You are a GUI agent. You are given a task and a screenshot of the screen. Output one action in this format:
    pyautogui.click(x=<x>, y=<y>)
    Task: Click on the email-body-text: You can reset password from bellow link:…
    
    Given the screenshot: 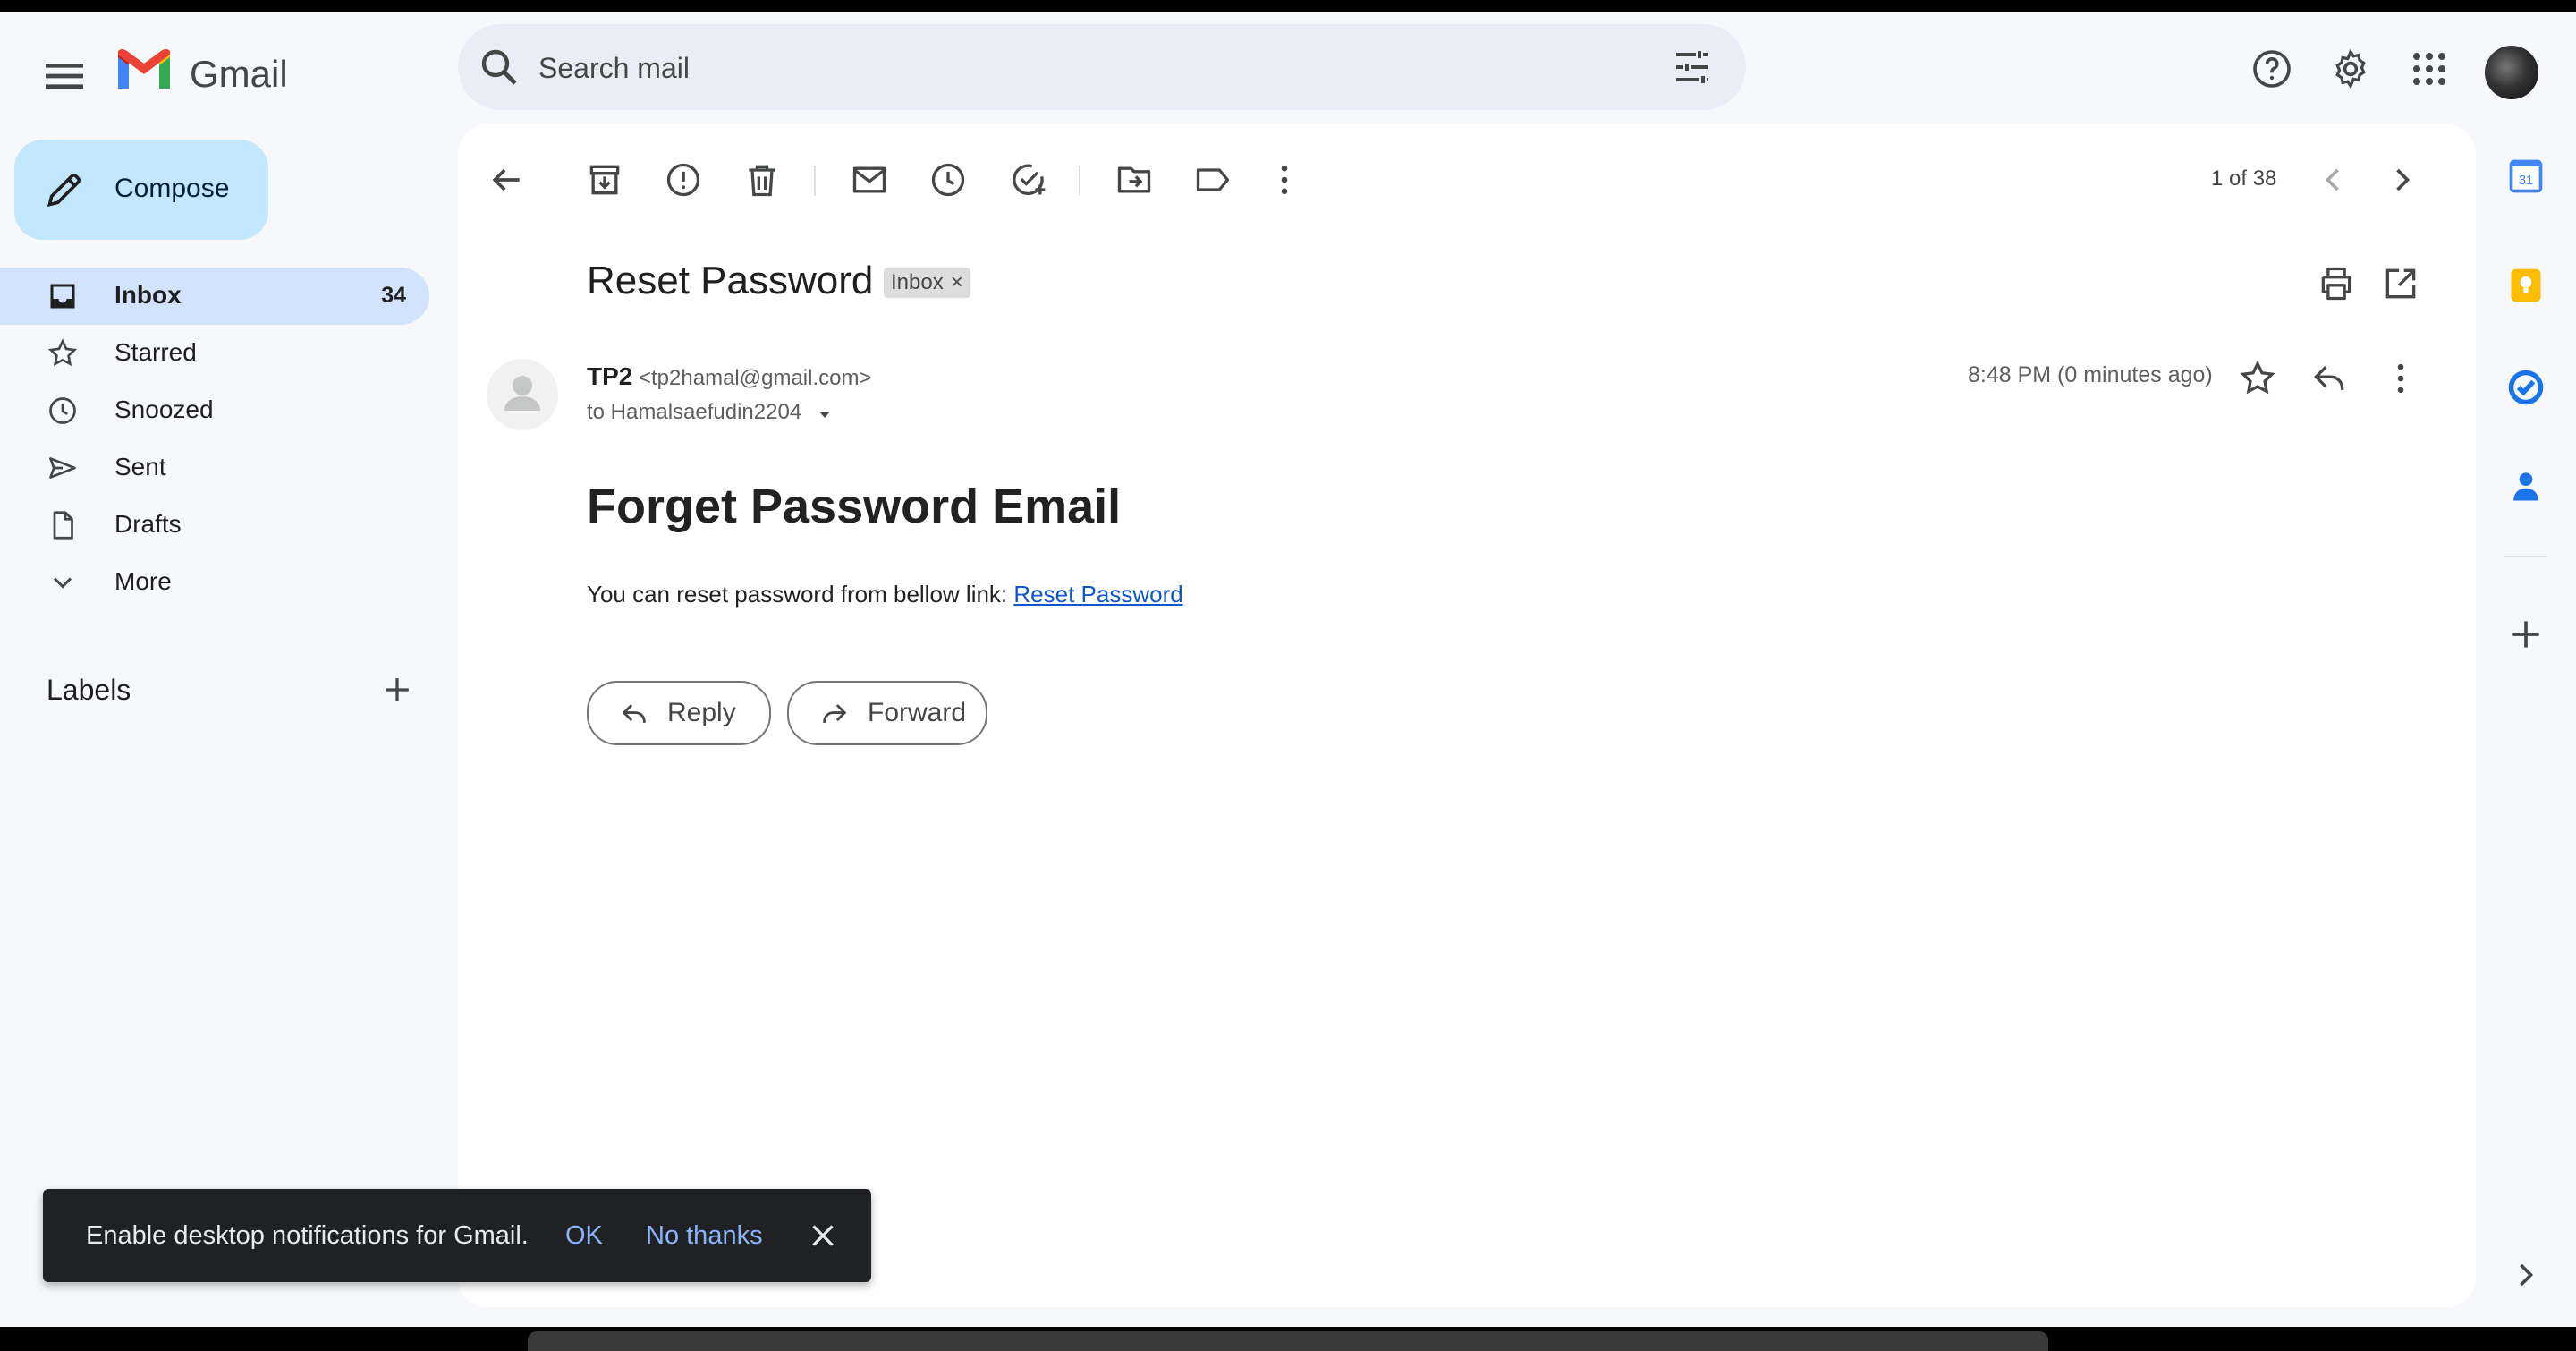 What is the action you would take?
    pyautogui.click(x=885, y=595)
    